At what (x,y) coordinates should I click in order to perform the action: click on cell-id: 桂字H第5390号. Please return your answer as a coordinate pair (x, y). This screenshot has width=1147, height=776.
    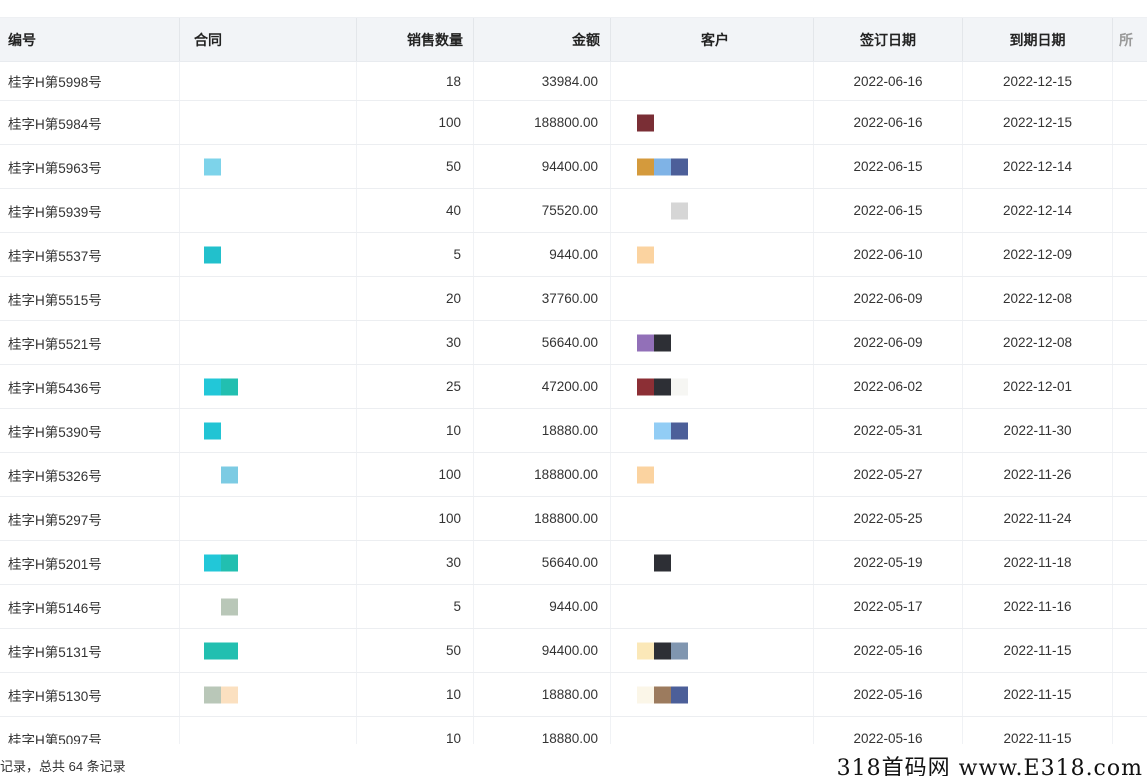
    Looking at the image, I should click on (90, 430).